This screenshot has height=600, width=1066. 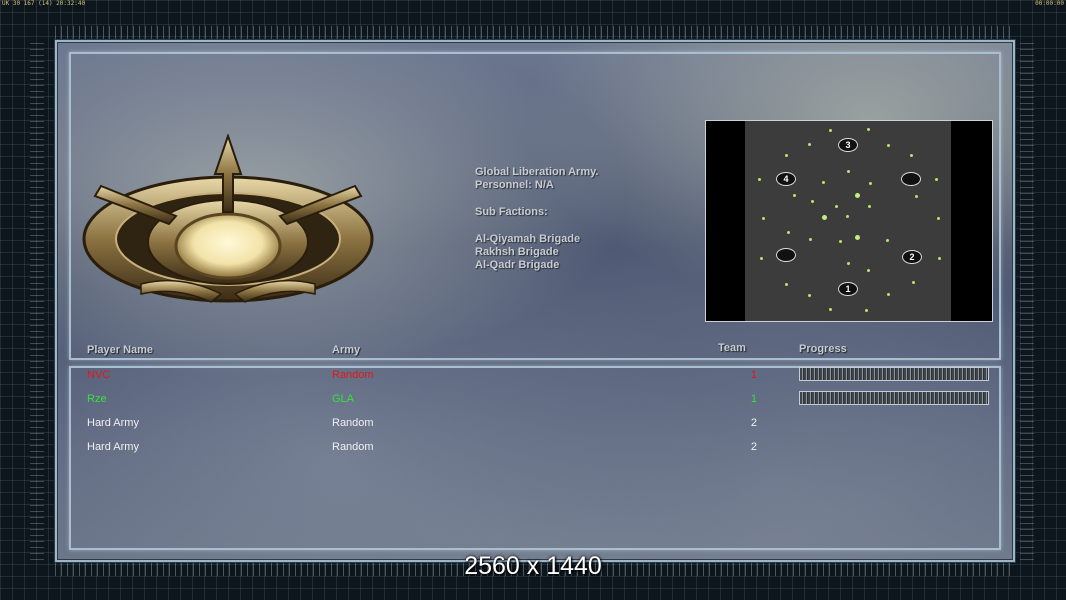 I want to click on ruler-right, so click(x=1027, y=300).